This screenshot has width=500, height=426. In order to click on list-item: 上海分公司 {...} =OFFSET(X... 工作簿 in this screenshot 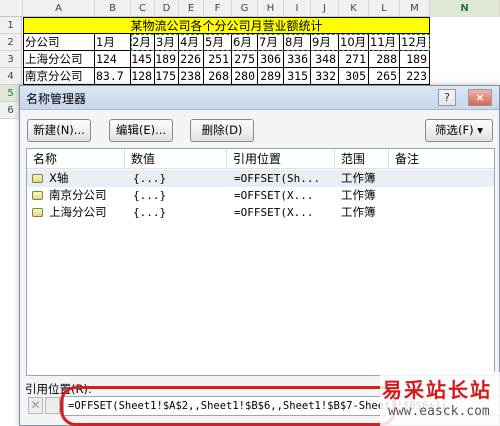, I will do `click(260, 212)`.